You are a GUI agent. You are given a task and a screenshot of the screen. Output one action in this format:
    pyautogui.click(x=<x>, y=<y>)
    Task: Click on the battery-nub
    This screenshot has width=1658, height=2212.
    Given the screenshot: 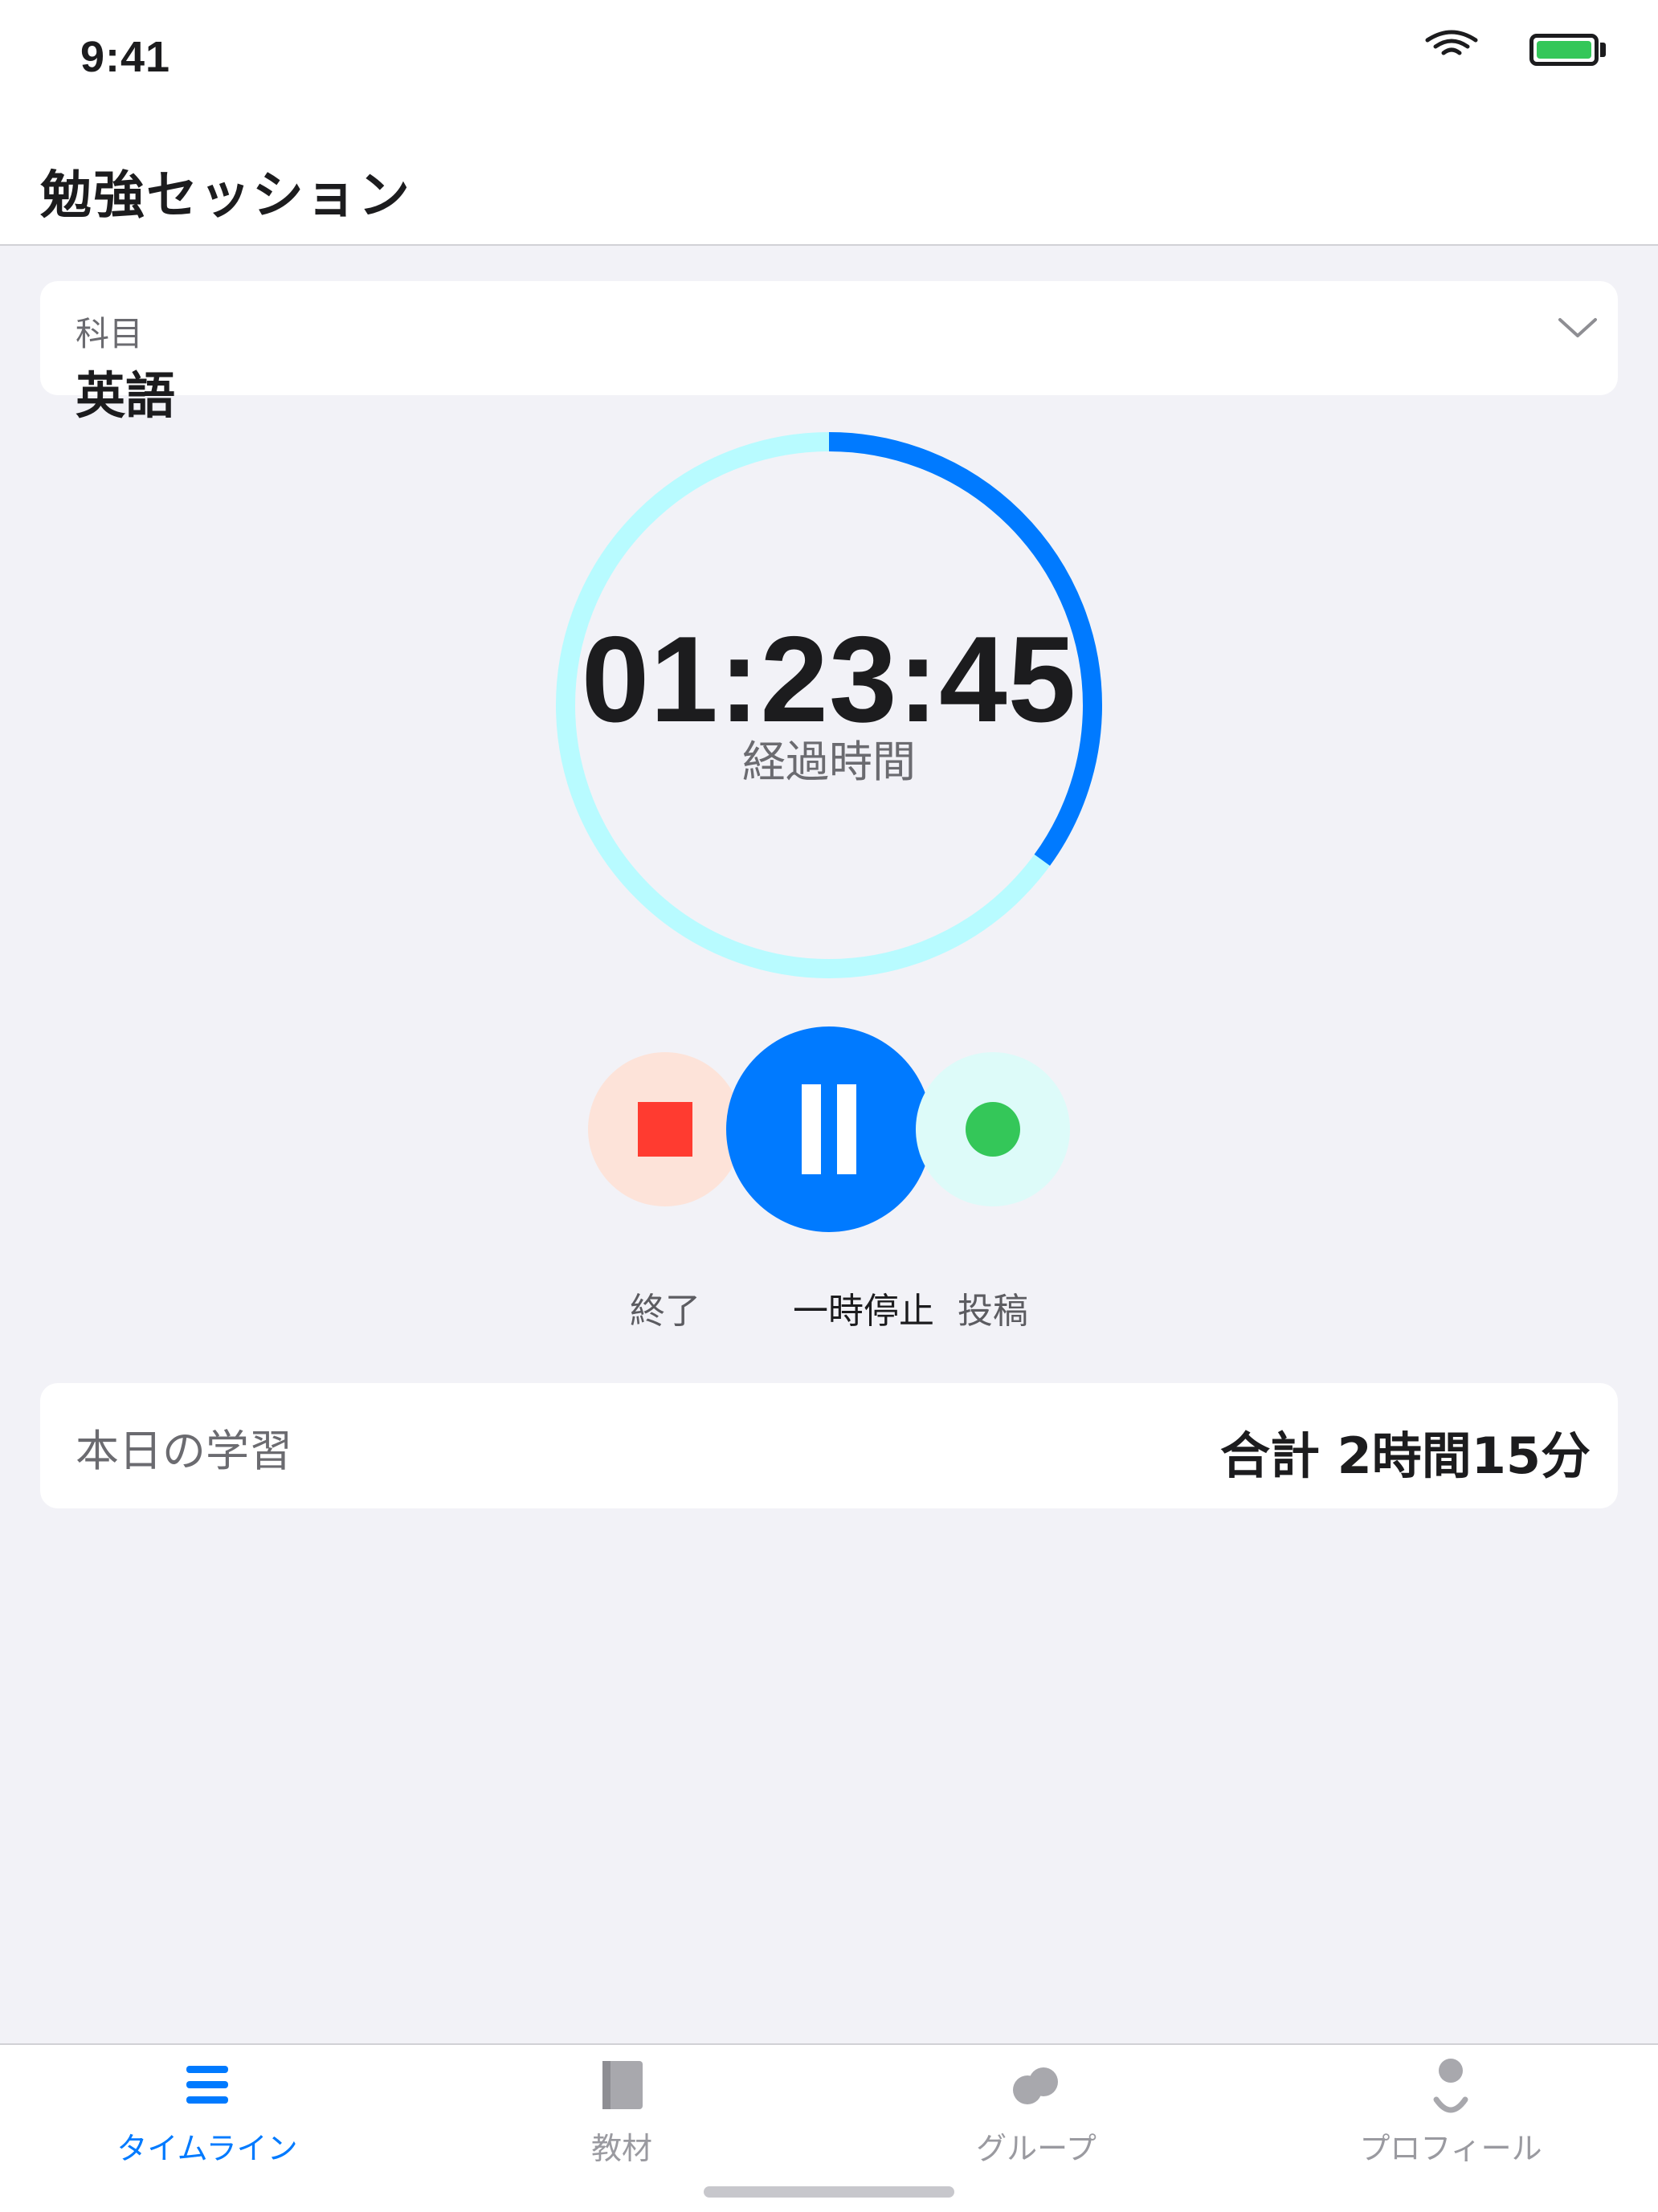 What is the action you would take?
    pyautogui.click(x=1603, y=50)
    